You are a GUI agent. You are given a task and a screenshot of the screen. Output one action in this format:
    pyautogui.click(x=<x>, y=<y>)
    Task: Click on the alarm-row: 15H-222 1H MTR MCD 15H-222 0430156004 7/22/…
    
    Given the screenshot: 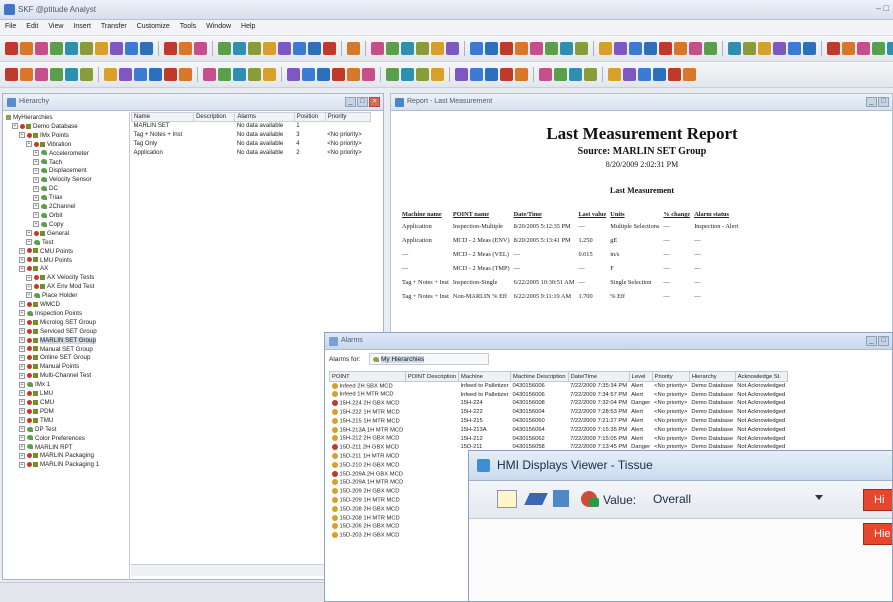 What is the action you would take?
    pyautogui.click(x=559, y=412)
    